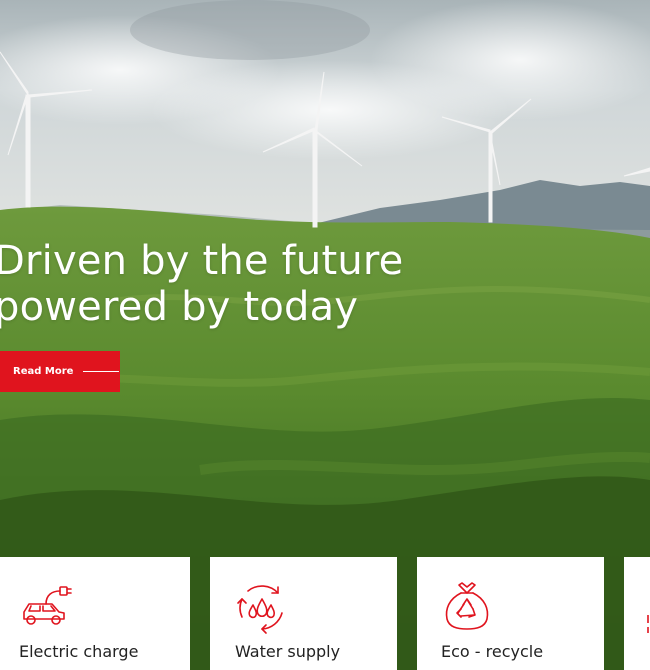 This screenshot has width=650, height=670. Describe the element at coordinates (648, 624) in the screenshot. I see `partial-icon` at that location.